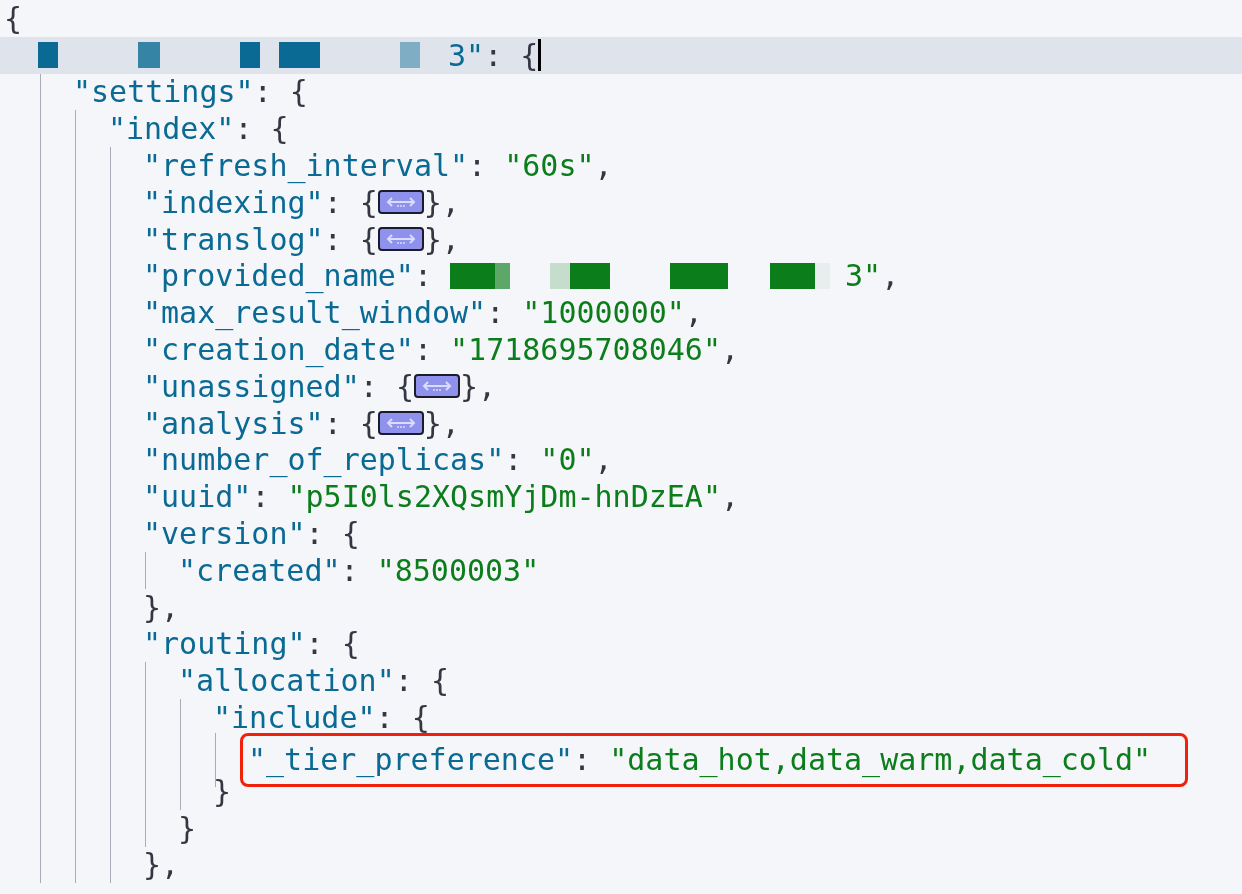 This screenshot has height=894, width=1242. Describe the element at coordinates (13, 18) in the screenshot. I see `code-text: {` at that location.